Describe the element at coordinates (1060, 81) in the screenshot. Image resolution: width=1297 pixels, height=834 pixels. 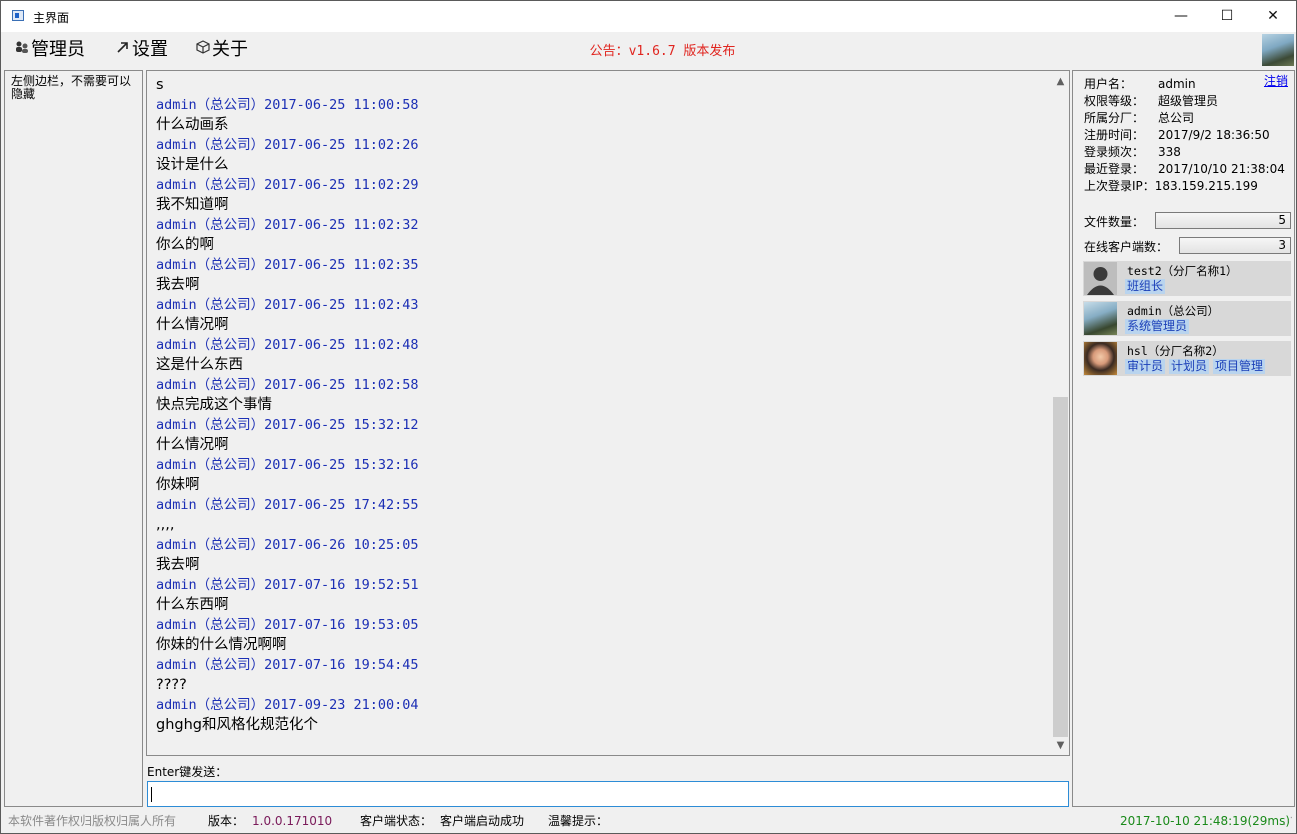
I see `scroll-up-icon: ▲` at that location.